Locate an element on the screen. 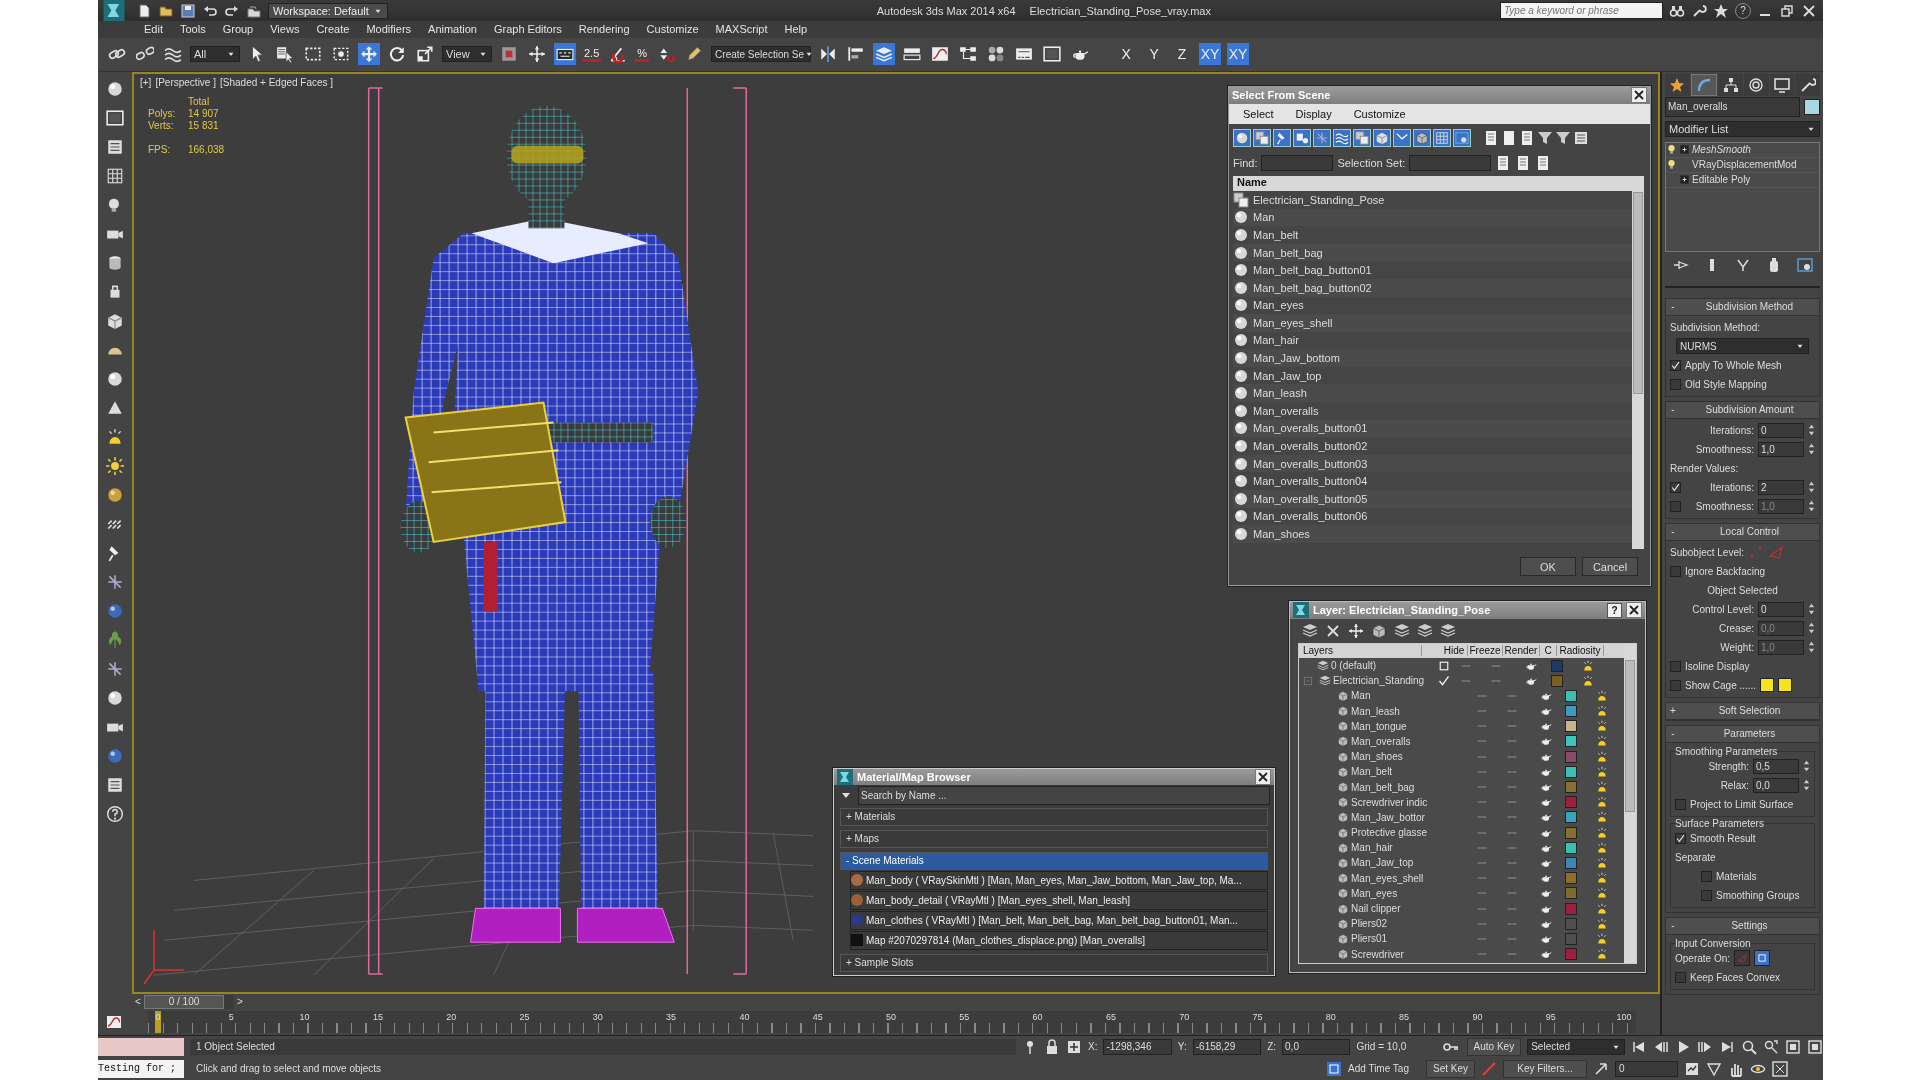 The image size is (1920, 1080). layer-name: Screwdriver is located at coordinates (1377, 954).